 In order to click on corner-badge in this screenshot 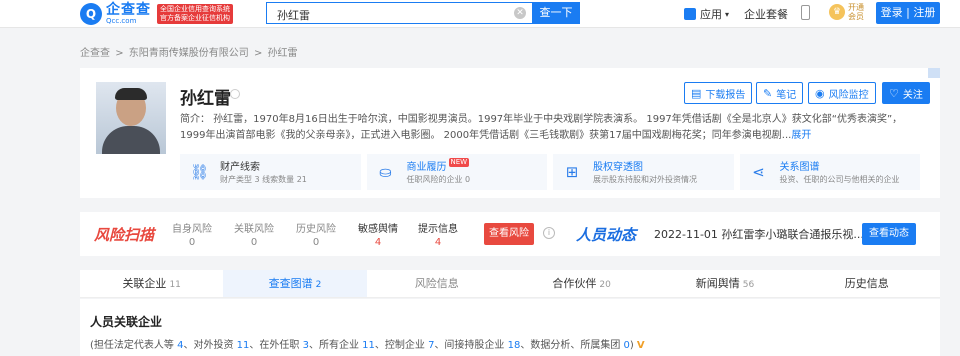, I will do `click(934, 73)`.